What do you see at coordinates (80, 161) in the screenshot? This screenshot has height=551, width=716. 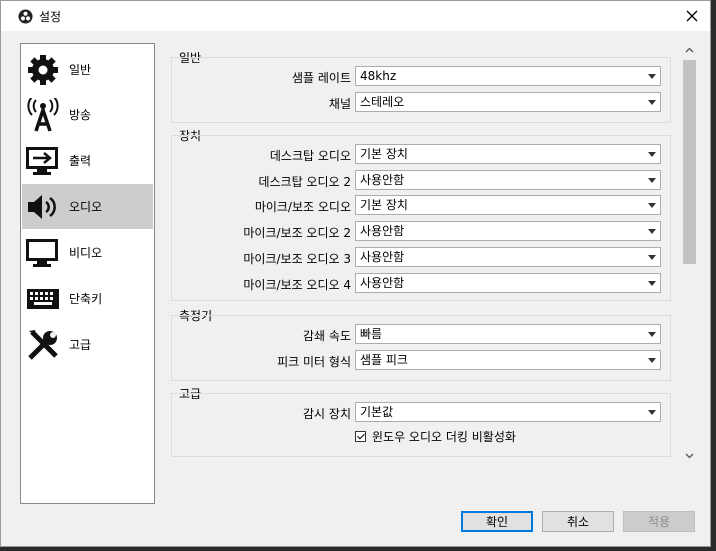 I see `sidebar-item-label: 출력` at bounding box center [80, 161].